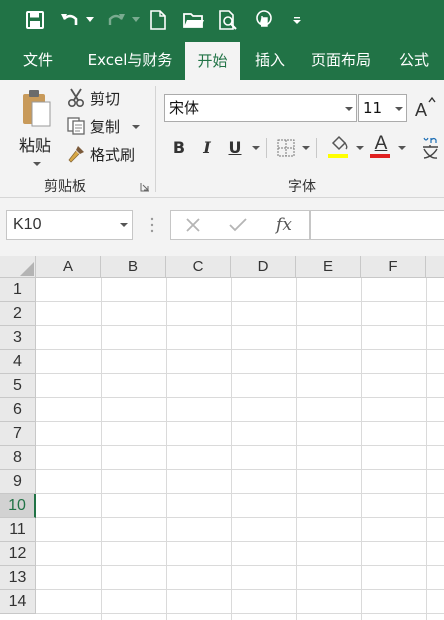 The image size is (444, 620). What do you see at coordinates (284, 225) in the screenshot?
I see `insert-function-icon: fx` at bounding box center [284, 225].